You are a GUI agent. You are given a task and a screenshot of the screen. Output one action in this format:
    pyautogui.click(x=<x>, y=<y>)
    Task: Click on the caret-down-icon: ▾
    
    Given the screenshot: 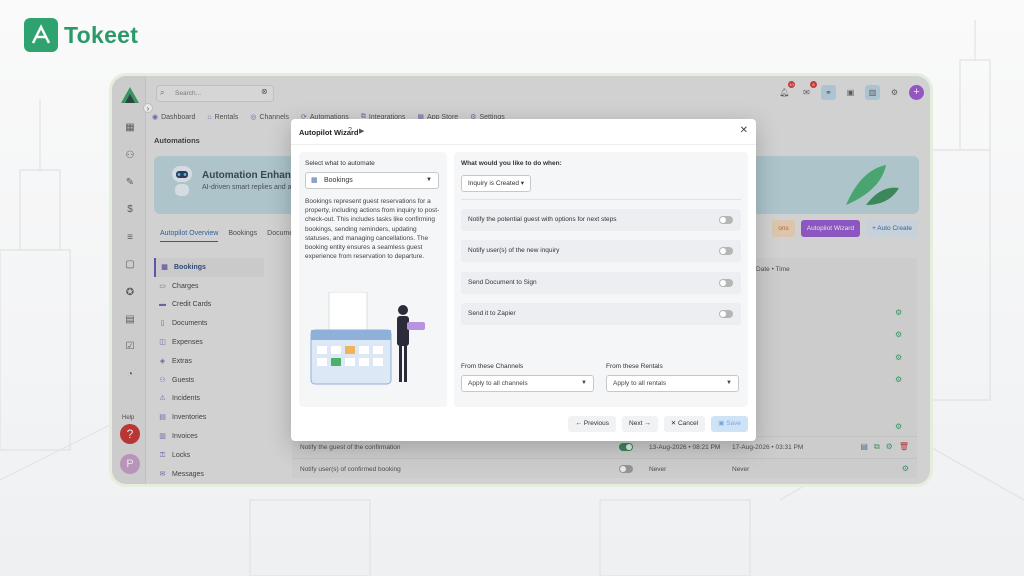 What is the action you would take?
    pyautogui.click(x=522, y=183)
    